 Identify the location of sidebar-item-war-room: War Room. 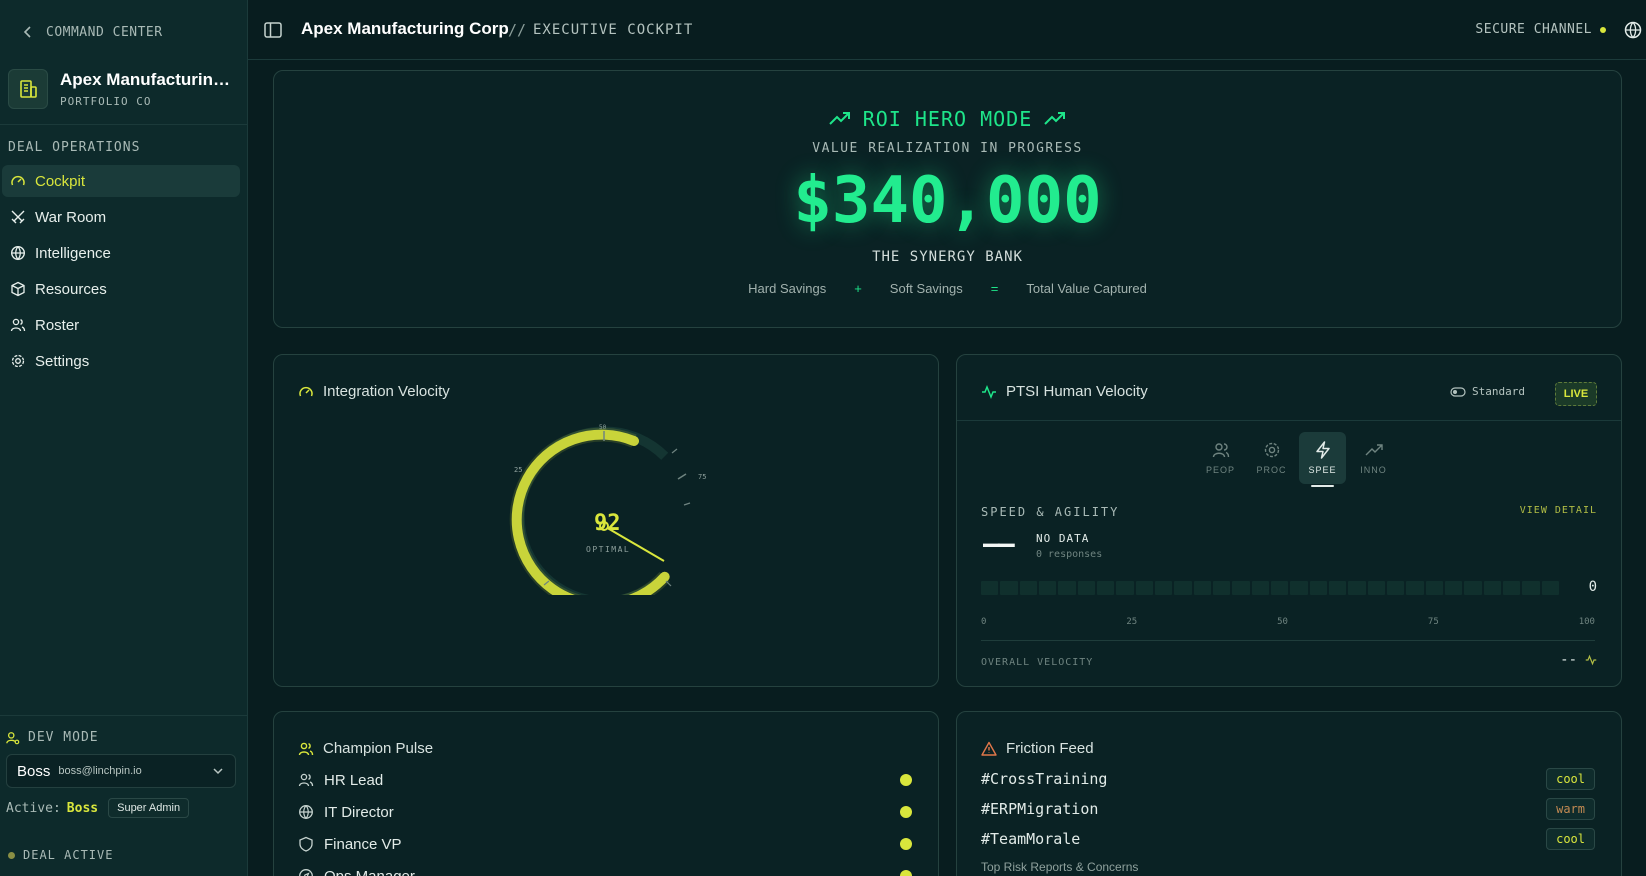
(121, 217).